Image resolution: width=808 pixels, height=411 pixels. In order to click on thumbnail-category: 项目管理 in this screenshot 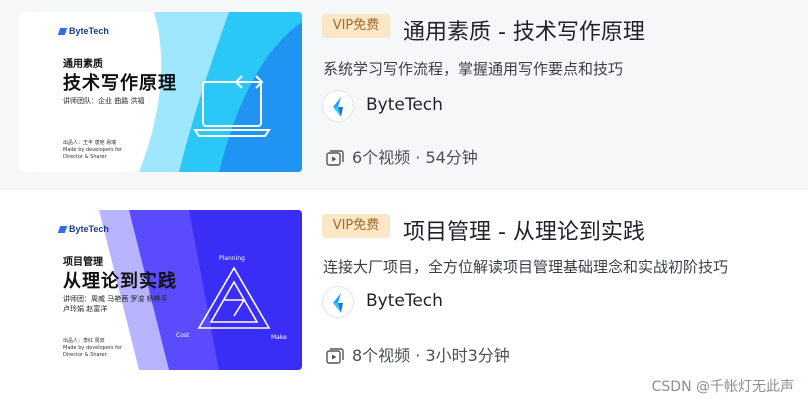, I will do `click(83, 262)`.